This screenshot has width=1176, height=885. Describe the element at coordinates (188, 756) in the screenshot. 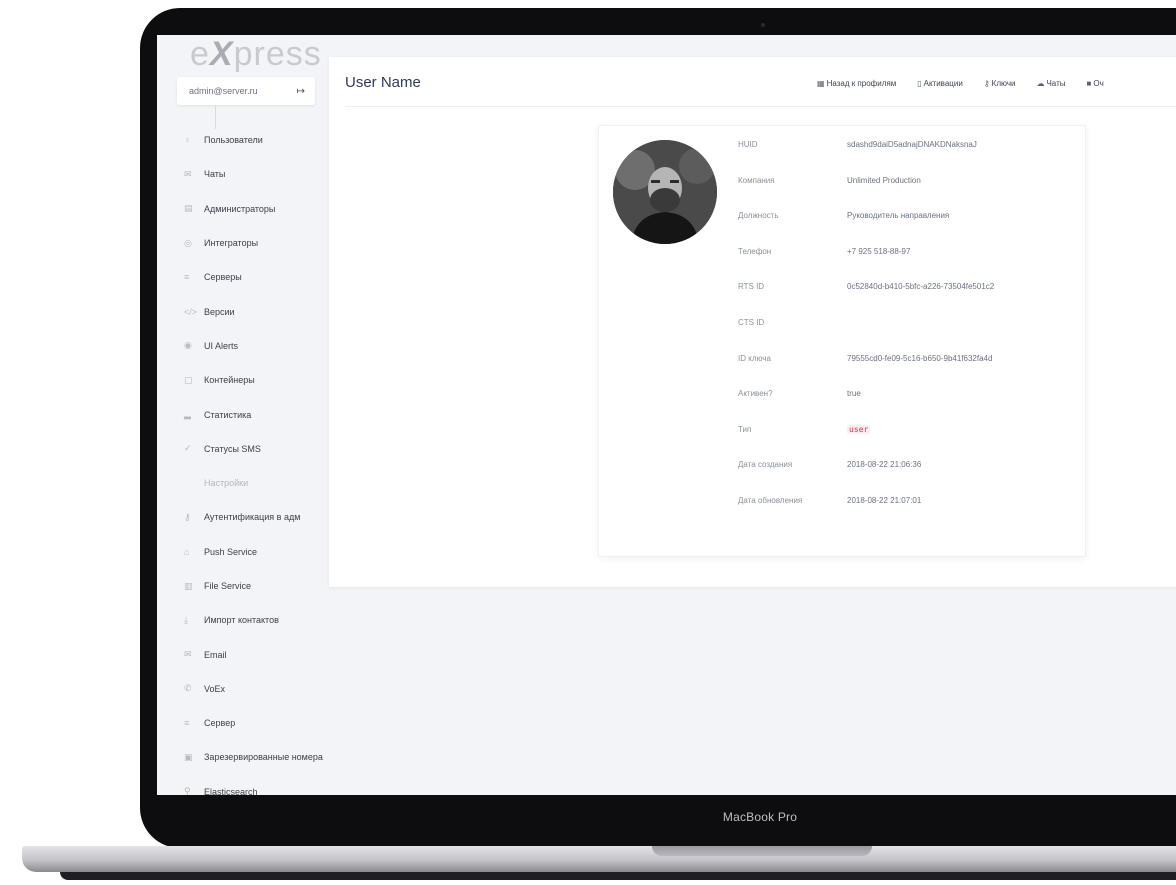

I see `reserved-icon: ▣` at that location.